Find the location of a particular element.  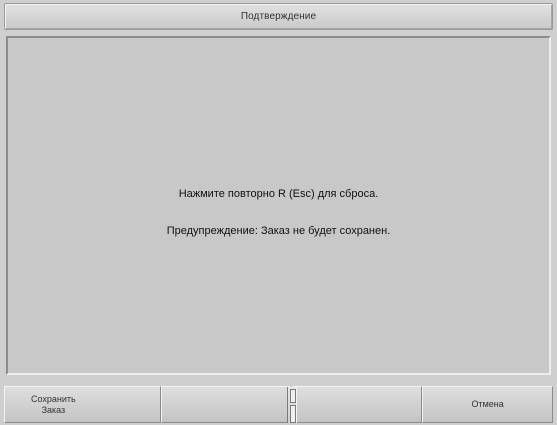

cancel-button: Отмена is located at coordinates (487, 404).